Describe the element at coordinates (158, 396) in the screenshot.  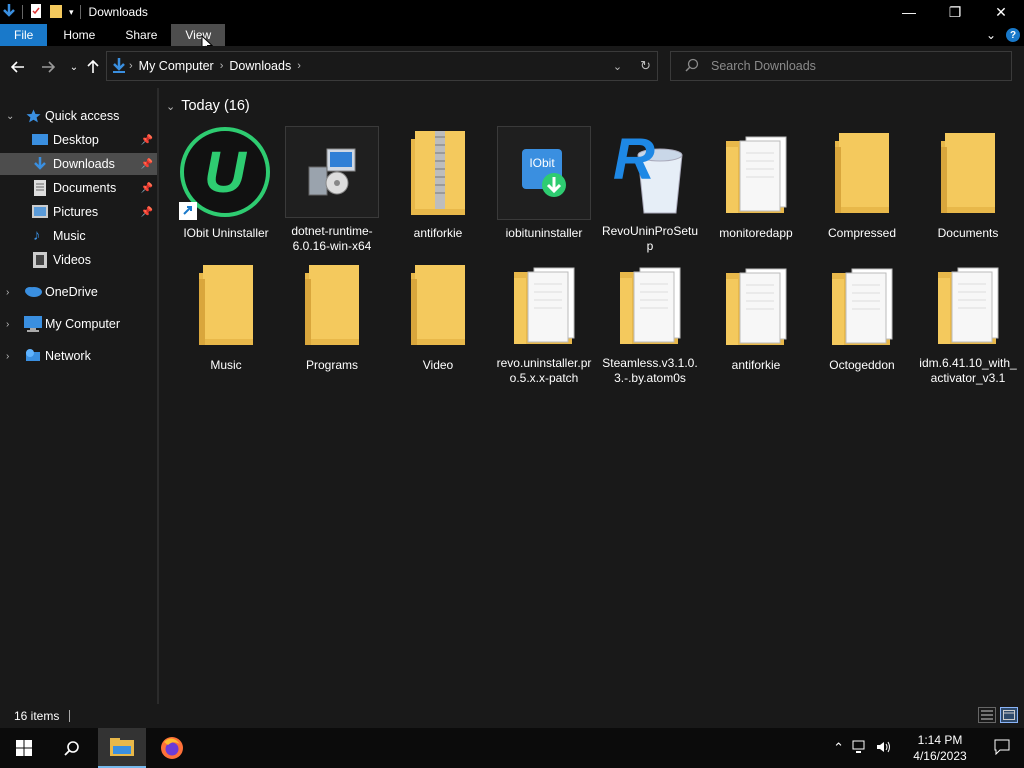
I see `pane-splitter` at that location.